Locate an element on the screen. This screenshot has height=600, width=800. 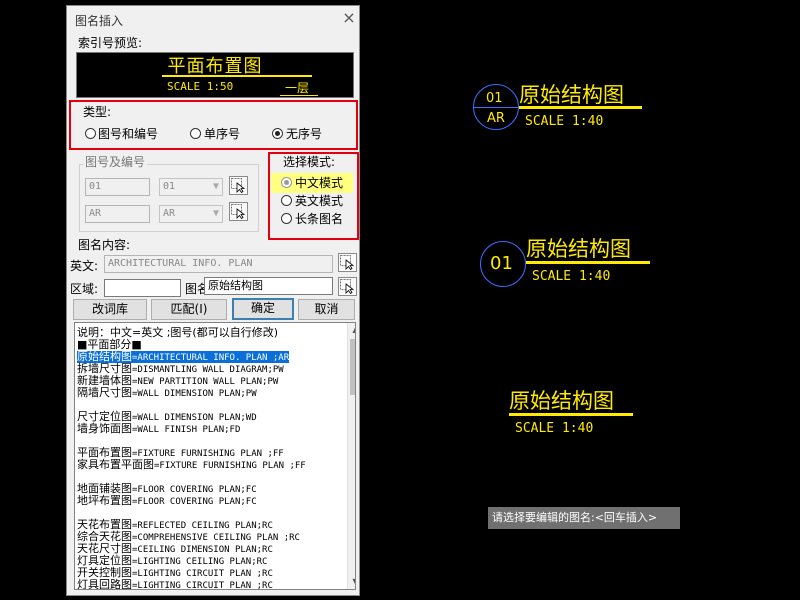
list-item: 家具布置平面图=FIXTURE FURNISHING PLAN ;FF is located at coordinates (191, 465).